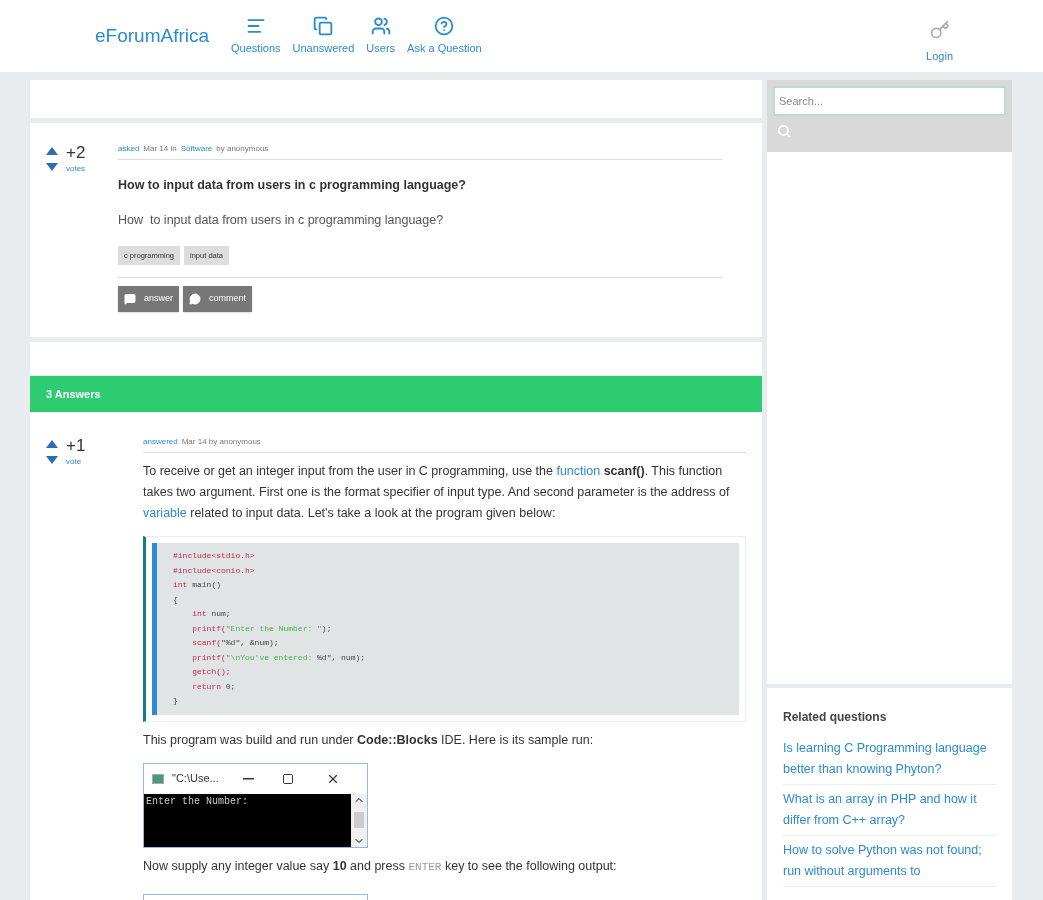 The width and height of the screenshot is (1043, 900). Describe the element at coordinates (359, 820) in the screenshot. I see `scrollbar-thumb` at that location.